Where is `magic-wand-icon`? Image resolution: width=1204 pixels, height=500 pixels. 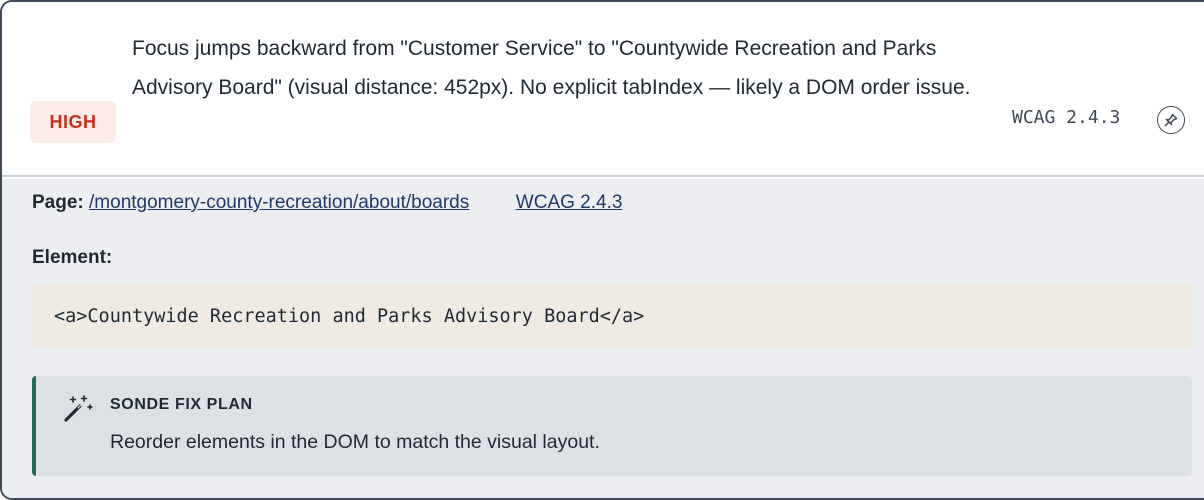
magic-wand-icon is located at coordinates (79, 411).